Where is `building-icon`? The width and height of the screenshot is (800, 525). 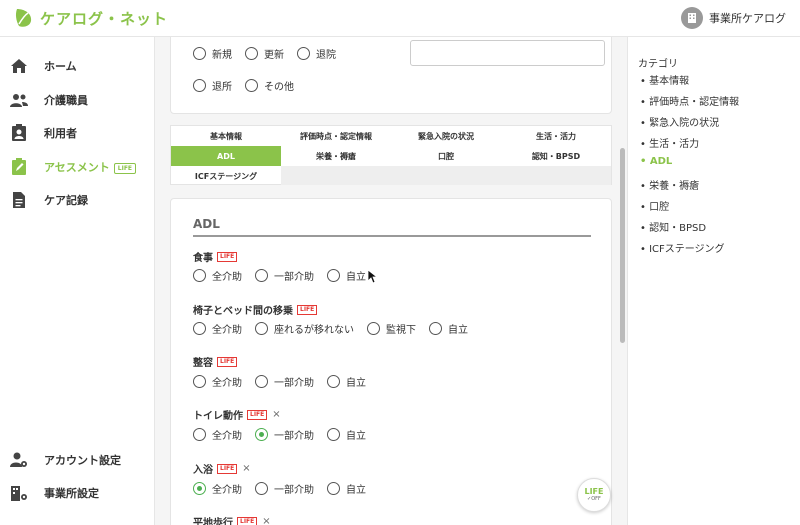 building-icon is located at coordinates (692, 18).